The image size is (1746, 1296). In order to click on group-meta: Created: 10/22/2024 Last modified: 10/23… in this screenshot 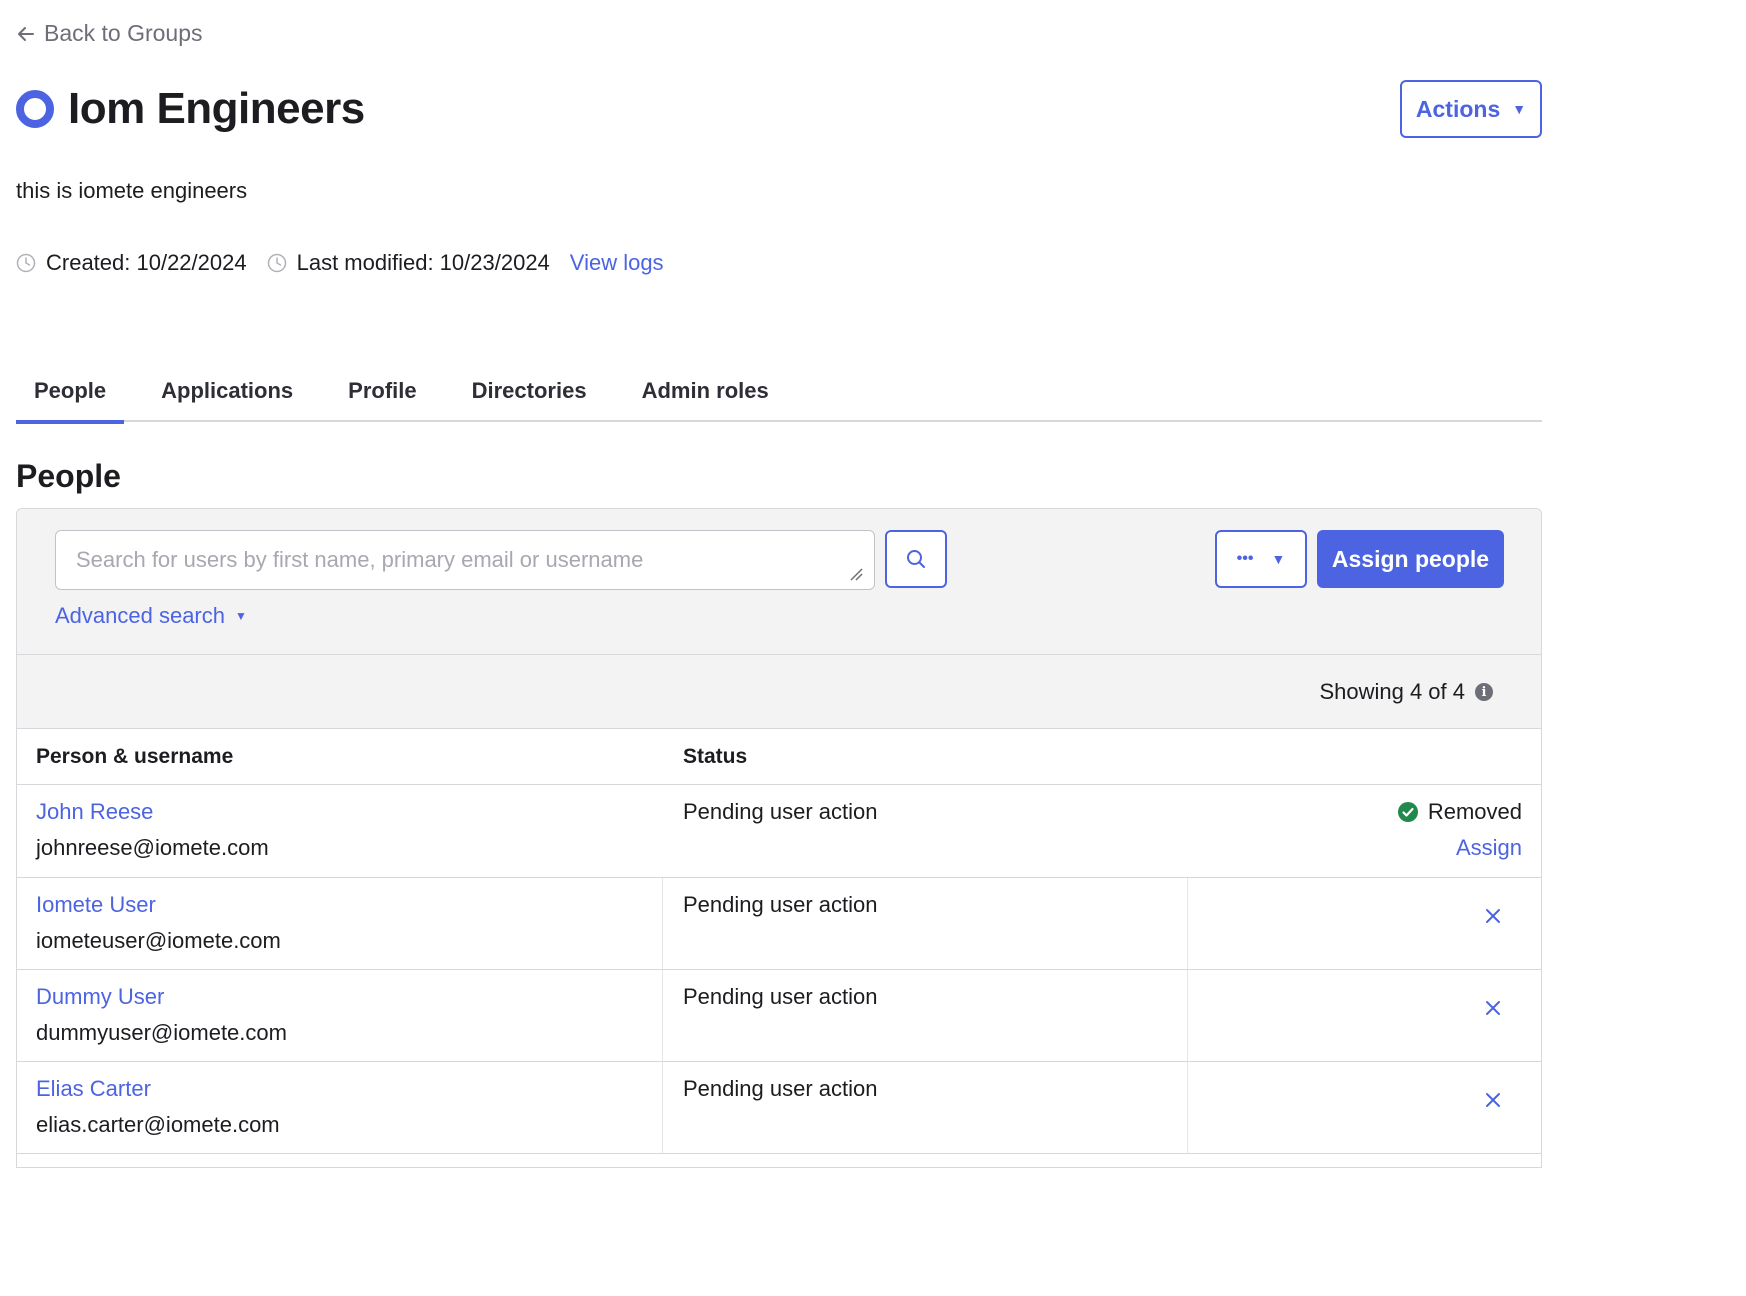, I will do `click(340, 263)`.